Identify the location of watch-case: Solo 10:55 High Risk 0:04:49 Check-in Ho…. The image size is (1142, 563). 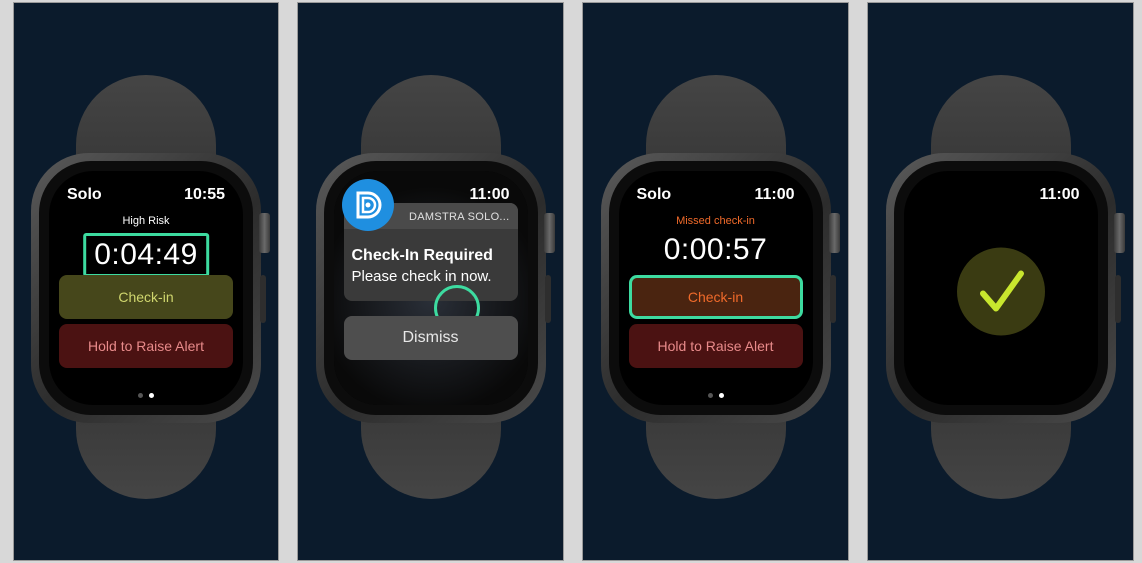
(150, 288).